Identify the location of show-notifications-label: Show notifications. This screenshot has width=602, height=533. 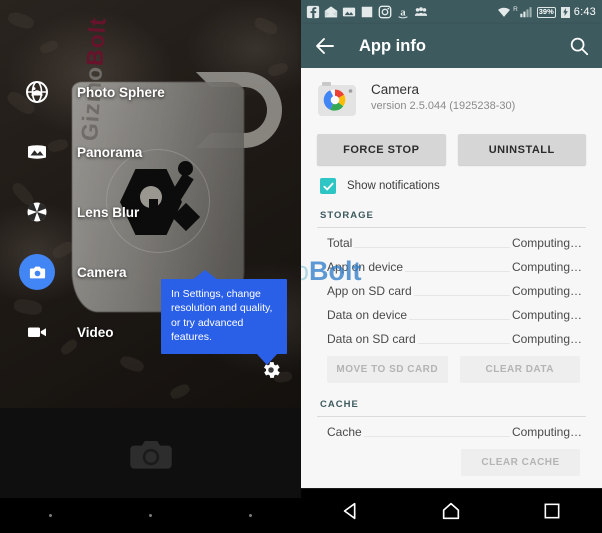
(393, 186).